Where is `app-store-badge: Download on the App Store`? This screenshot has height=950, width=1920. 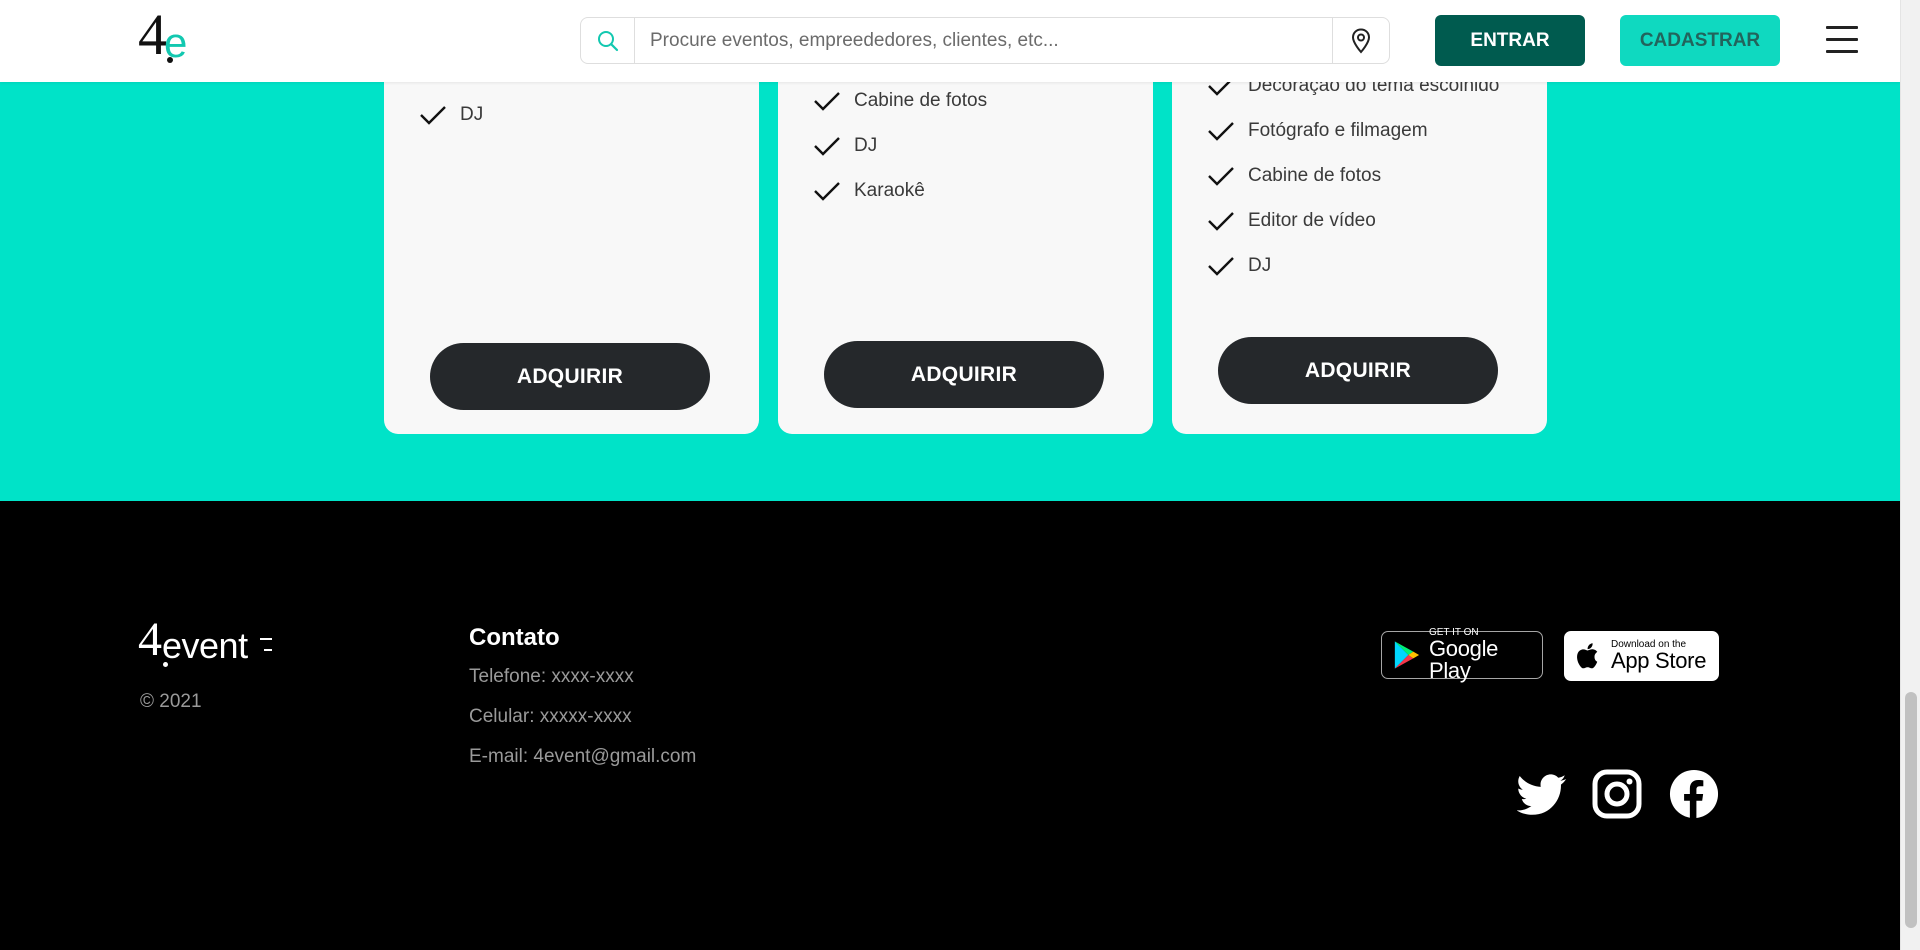
app-store-badge: Download on the App Store is located at coordinates (1641, 656).